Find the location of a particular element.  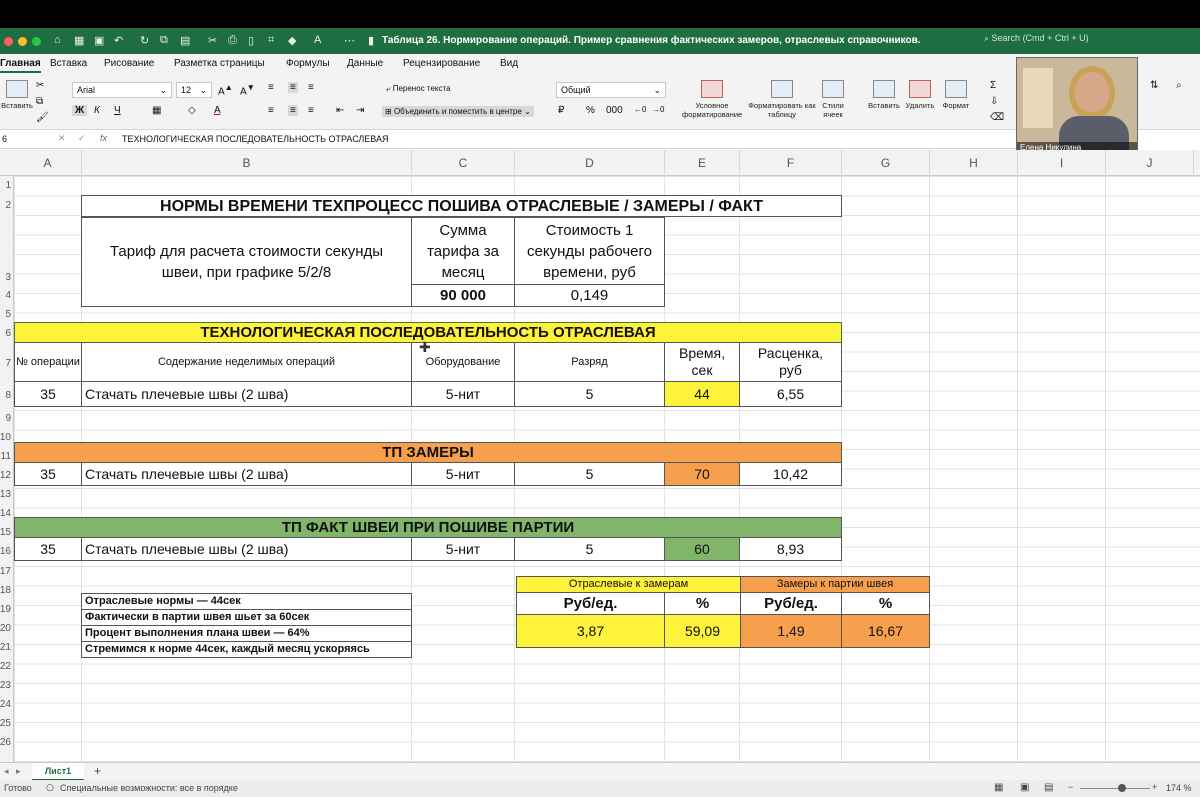

align-center-icon: ≡ is located at coordinates (293, 110).